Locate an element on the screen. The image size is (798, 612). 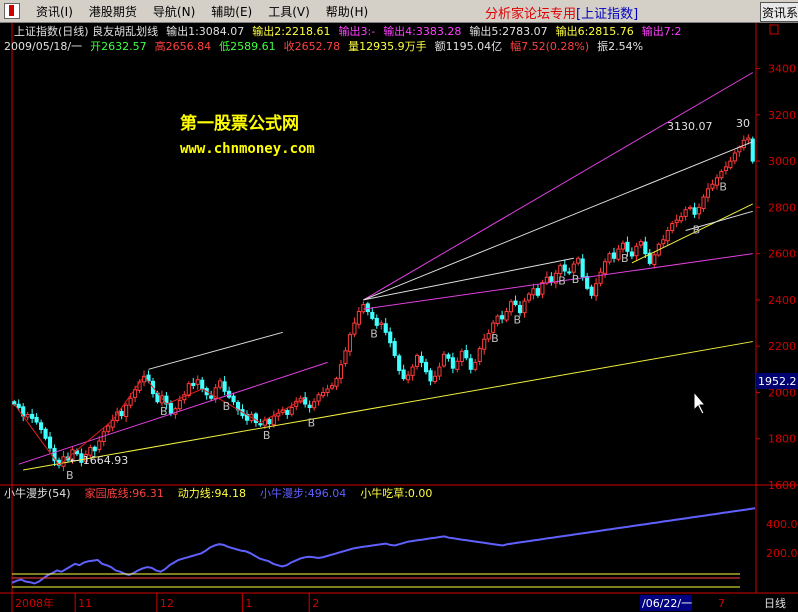
header-line2-7: 幅7.52(0.28%) is located at coordinates (549, 46).